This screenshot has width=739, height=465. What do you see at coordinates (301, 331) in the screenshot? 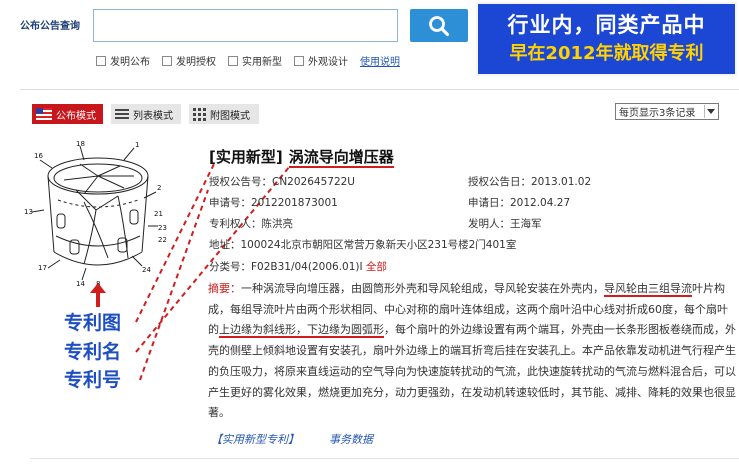
I see `highlight-underline: 上边缘为斜线形，下边缘为圆弧形` at bounding box center [301, 331].